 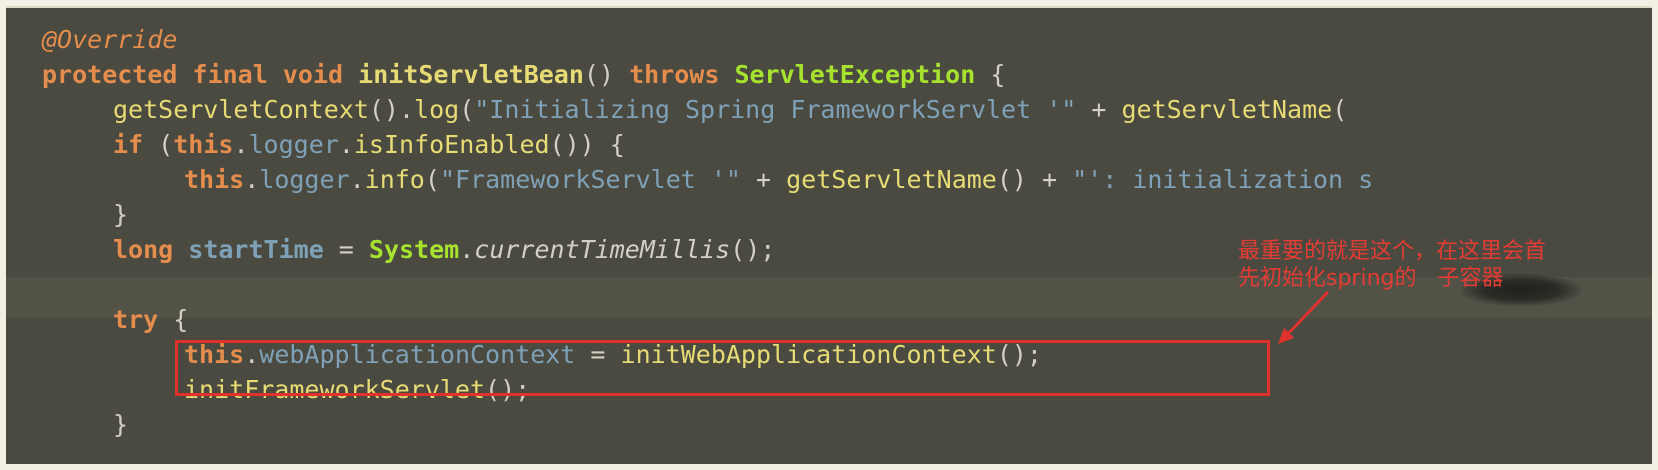 I want to click on code-token: long, so click(x=143, y=249).